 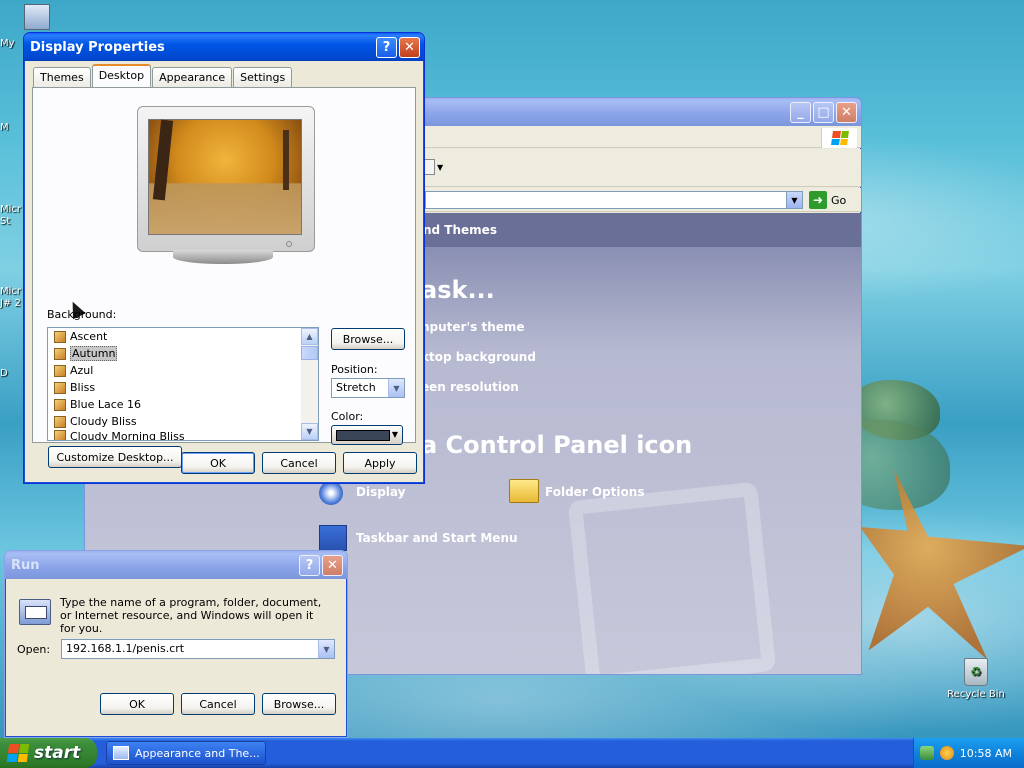 I want to click on desktop-icon-label: D, so click(x=12, y=373).